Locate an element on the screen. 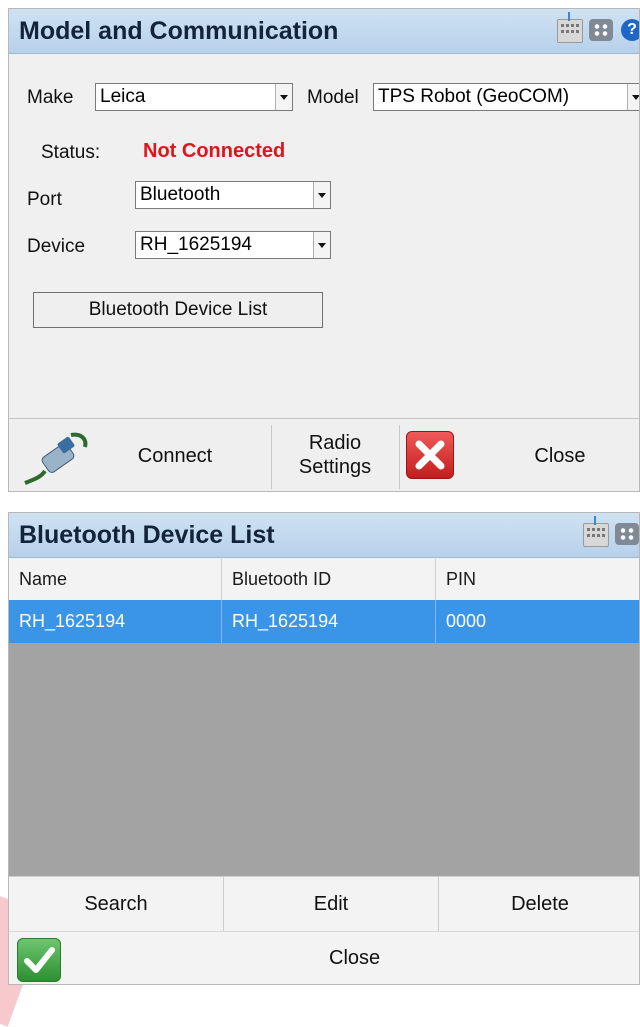 The image size is (640, 1027). titlebar: Model and Communication ? is located at coordinates (324, 31).